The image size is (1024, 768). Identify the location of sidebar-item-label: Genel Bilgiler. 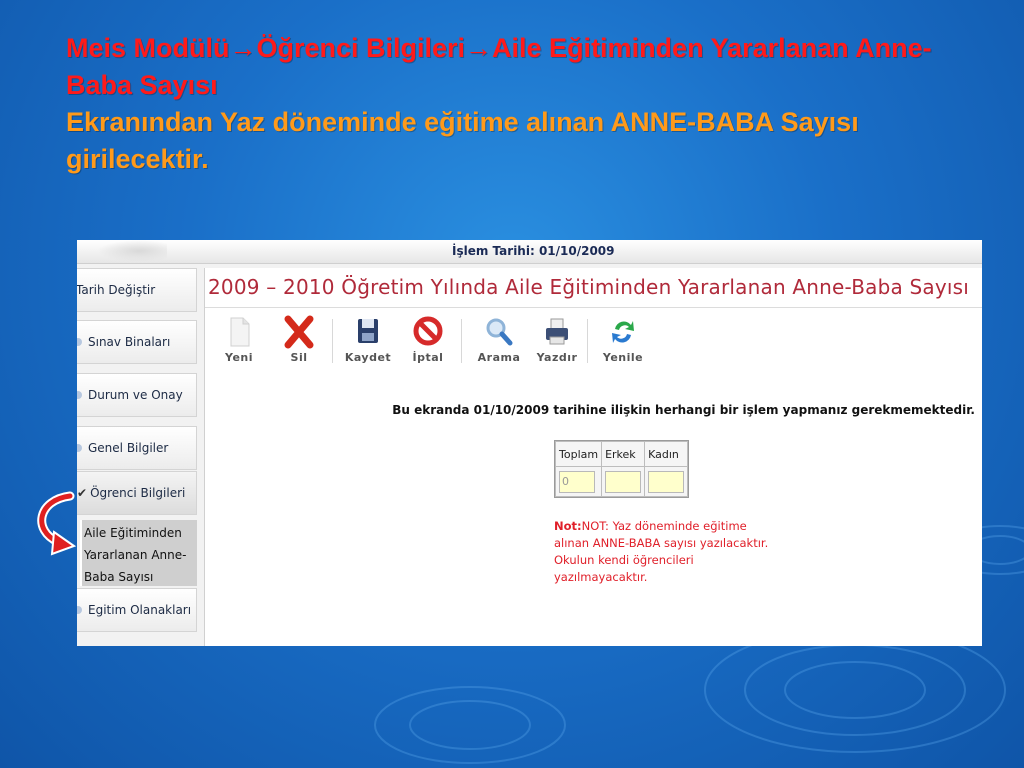
(128, 448).